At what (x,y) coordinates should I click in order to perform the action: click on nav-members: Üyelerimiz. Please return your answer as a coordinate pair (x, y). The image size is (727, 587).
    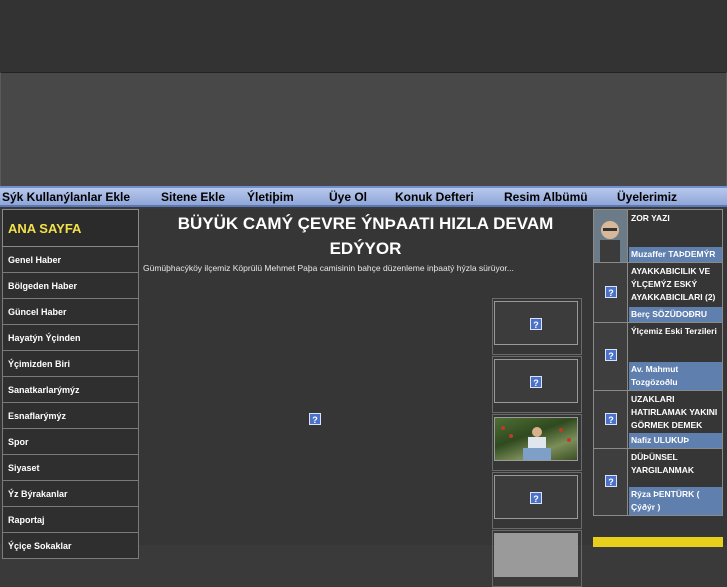
    Looking at the image, I should click on (647, 197).